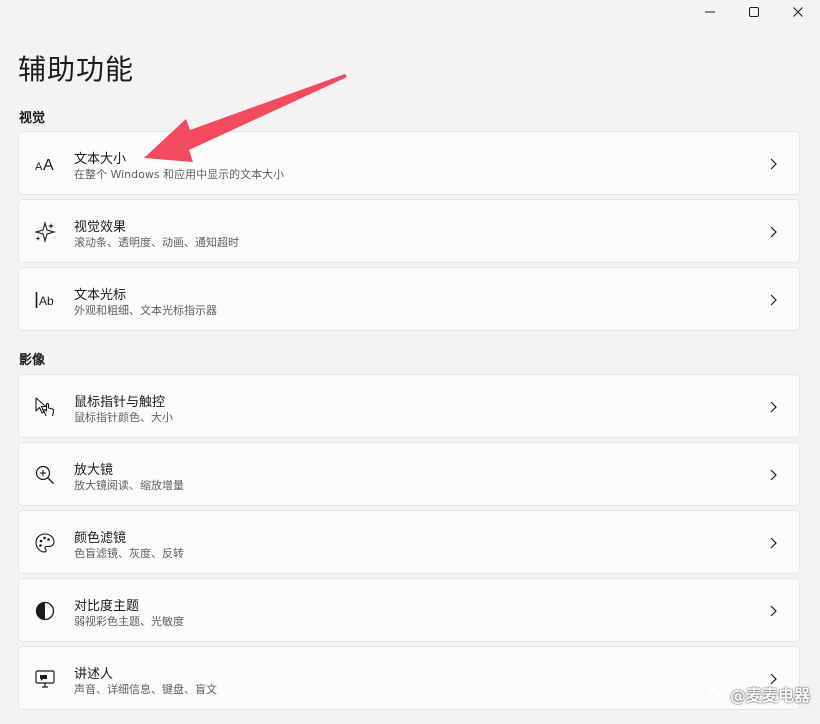 This screenshot has width=820, height=724. Describe the element at coordinates (106, 604) in the screenshot. I see `setting-title: 对比度主题` at that location.